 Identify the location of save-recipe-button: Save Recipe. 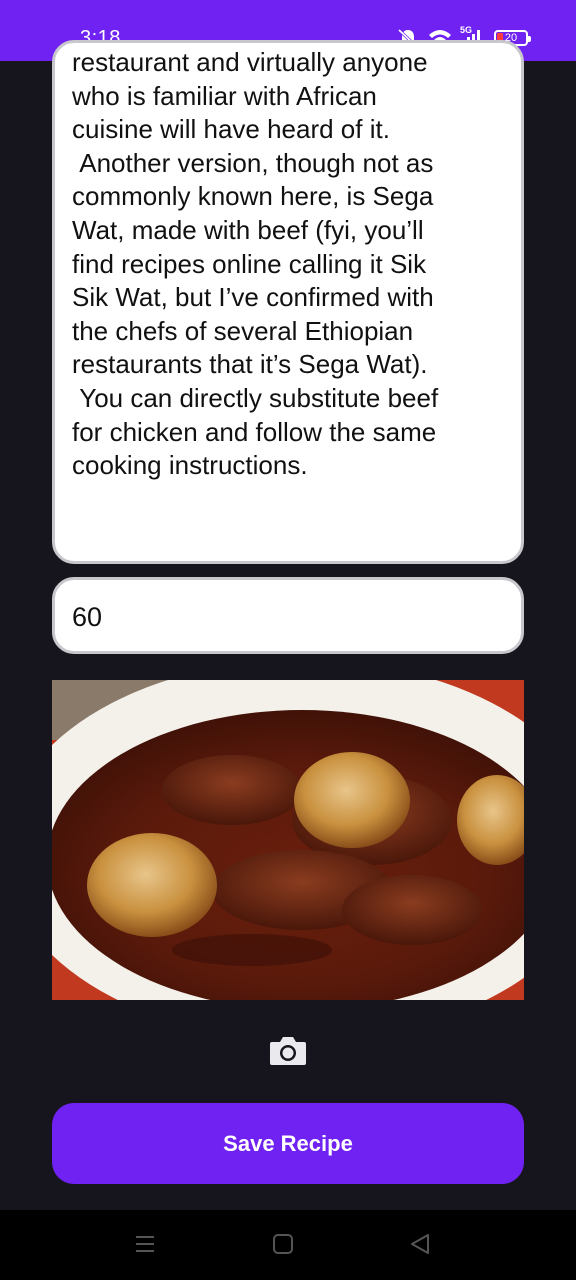
(288, 1143).